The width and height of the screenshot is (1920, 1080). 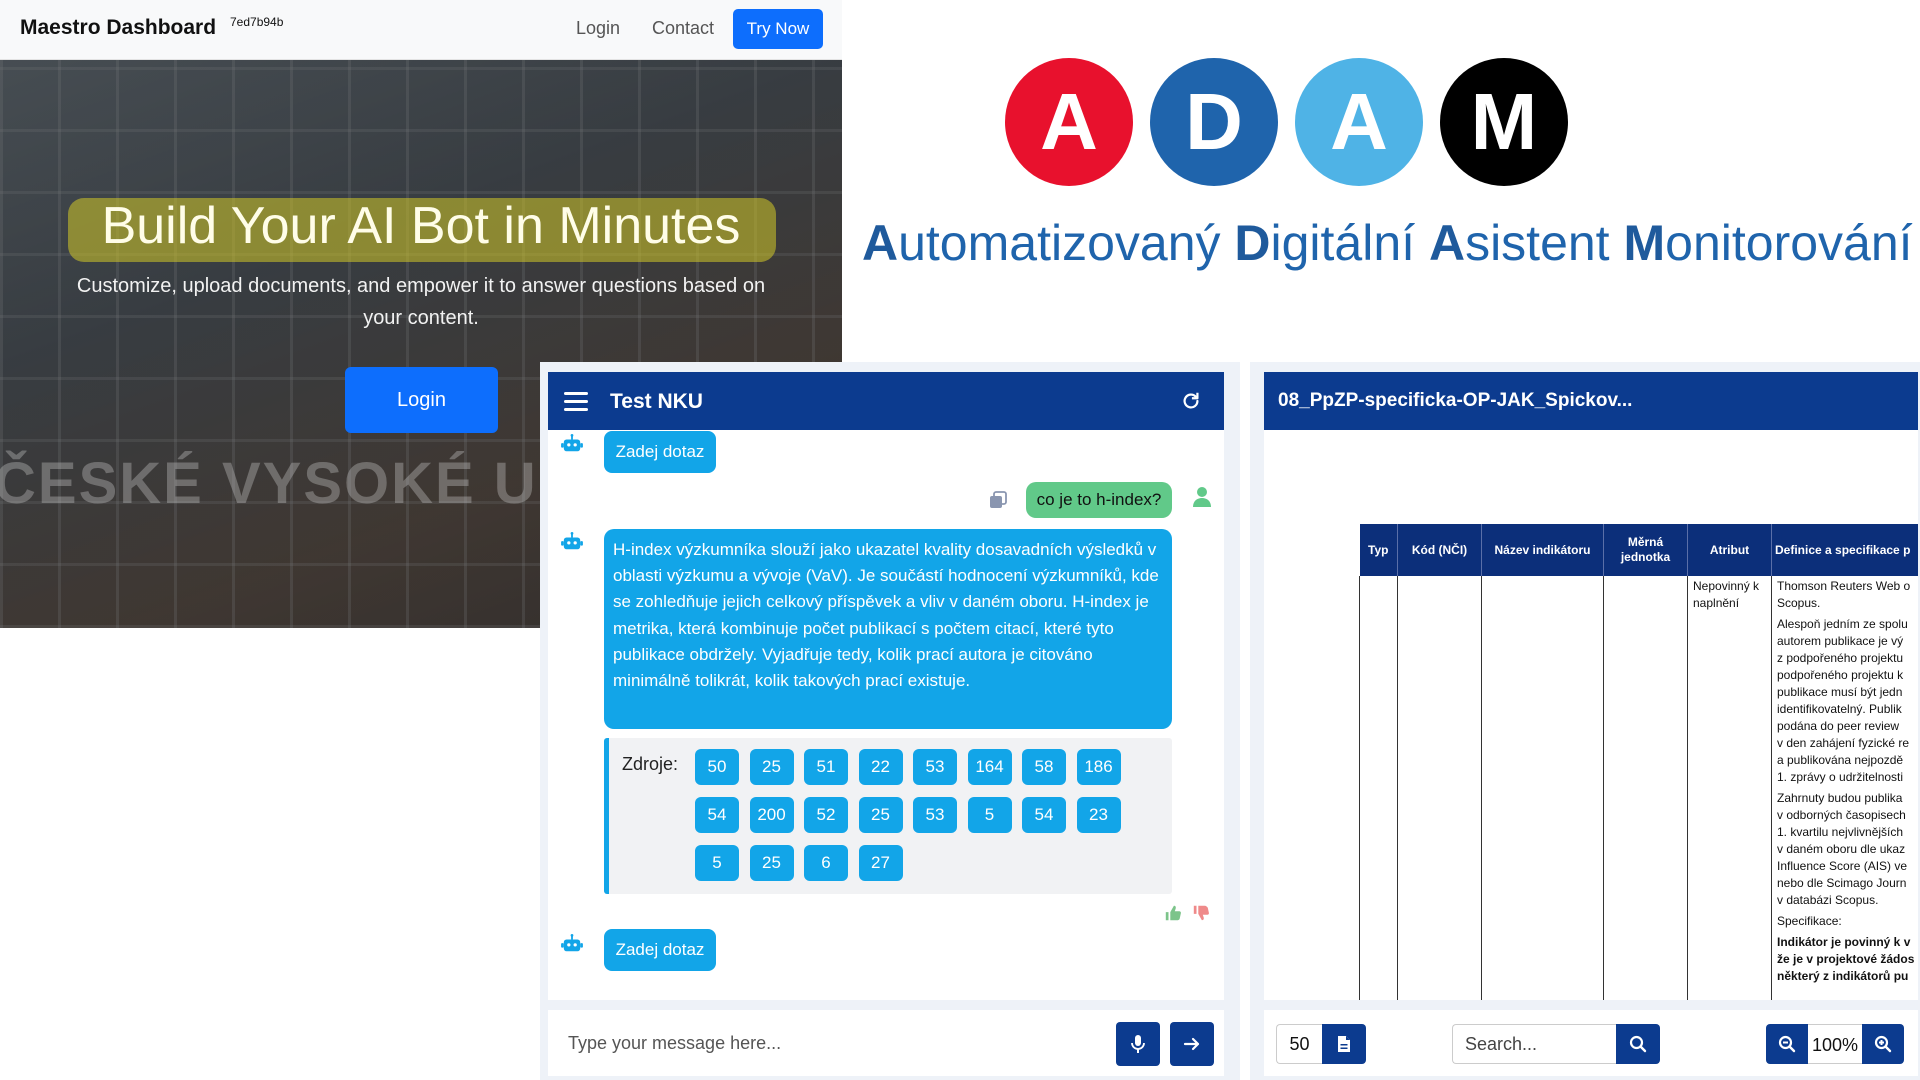 I want to click on zoom-out-icon, so click(x=1787, y=1044).